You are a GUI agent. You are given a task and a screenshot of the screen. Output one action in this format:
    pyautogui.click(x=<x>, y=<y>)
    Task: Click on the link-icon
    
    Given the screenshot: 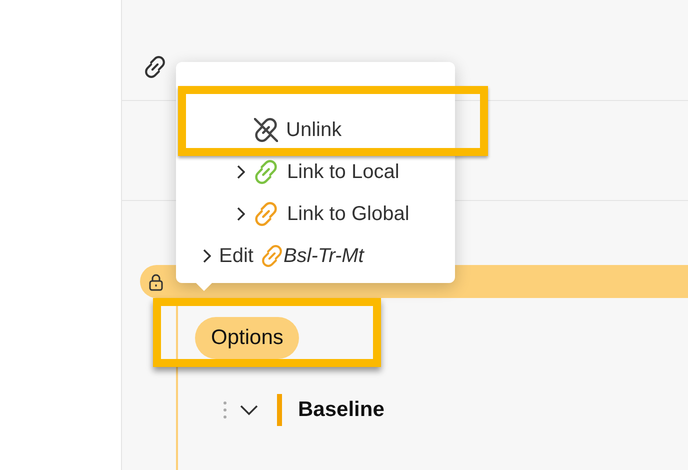 What is the action you would take?
    pyautogui.click(x=155, y=67)
    